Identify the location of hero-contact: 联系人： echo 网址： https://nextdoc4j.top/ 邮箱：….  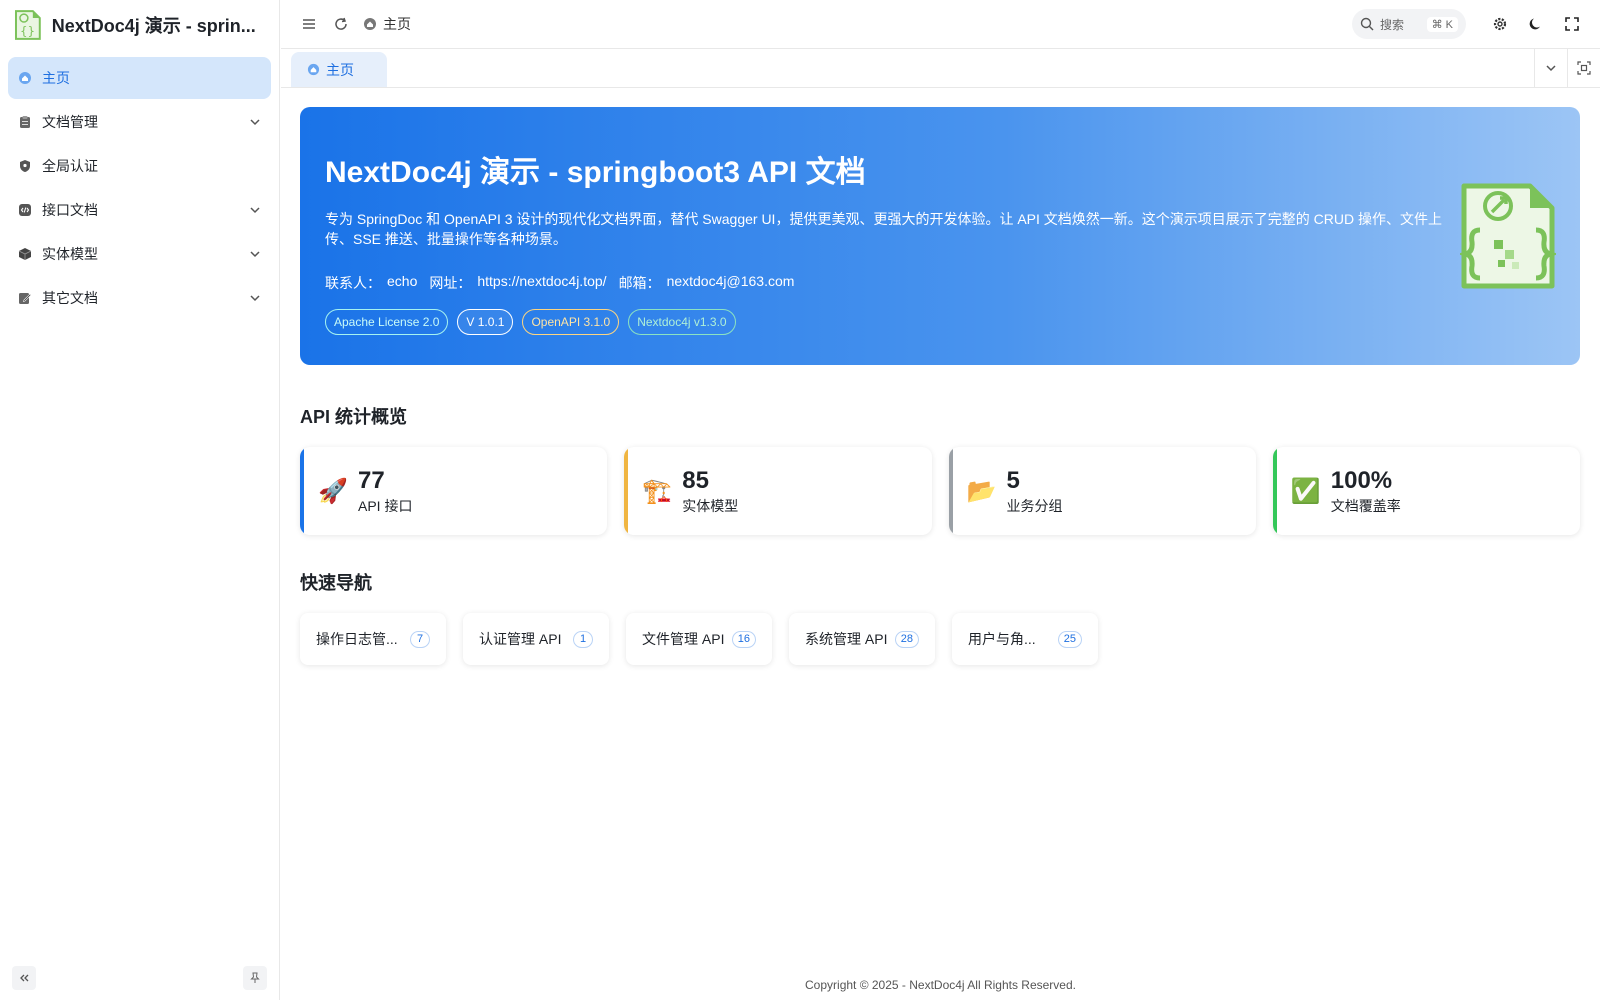
(940, 283).